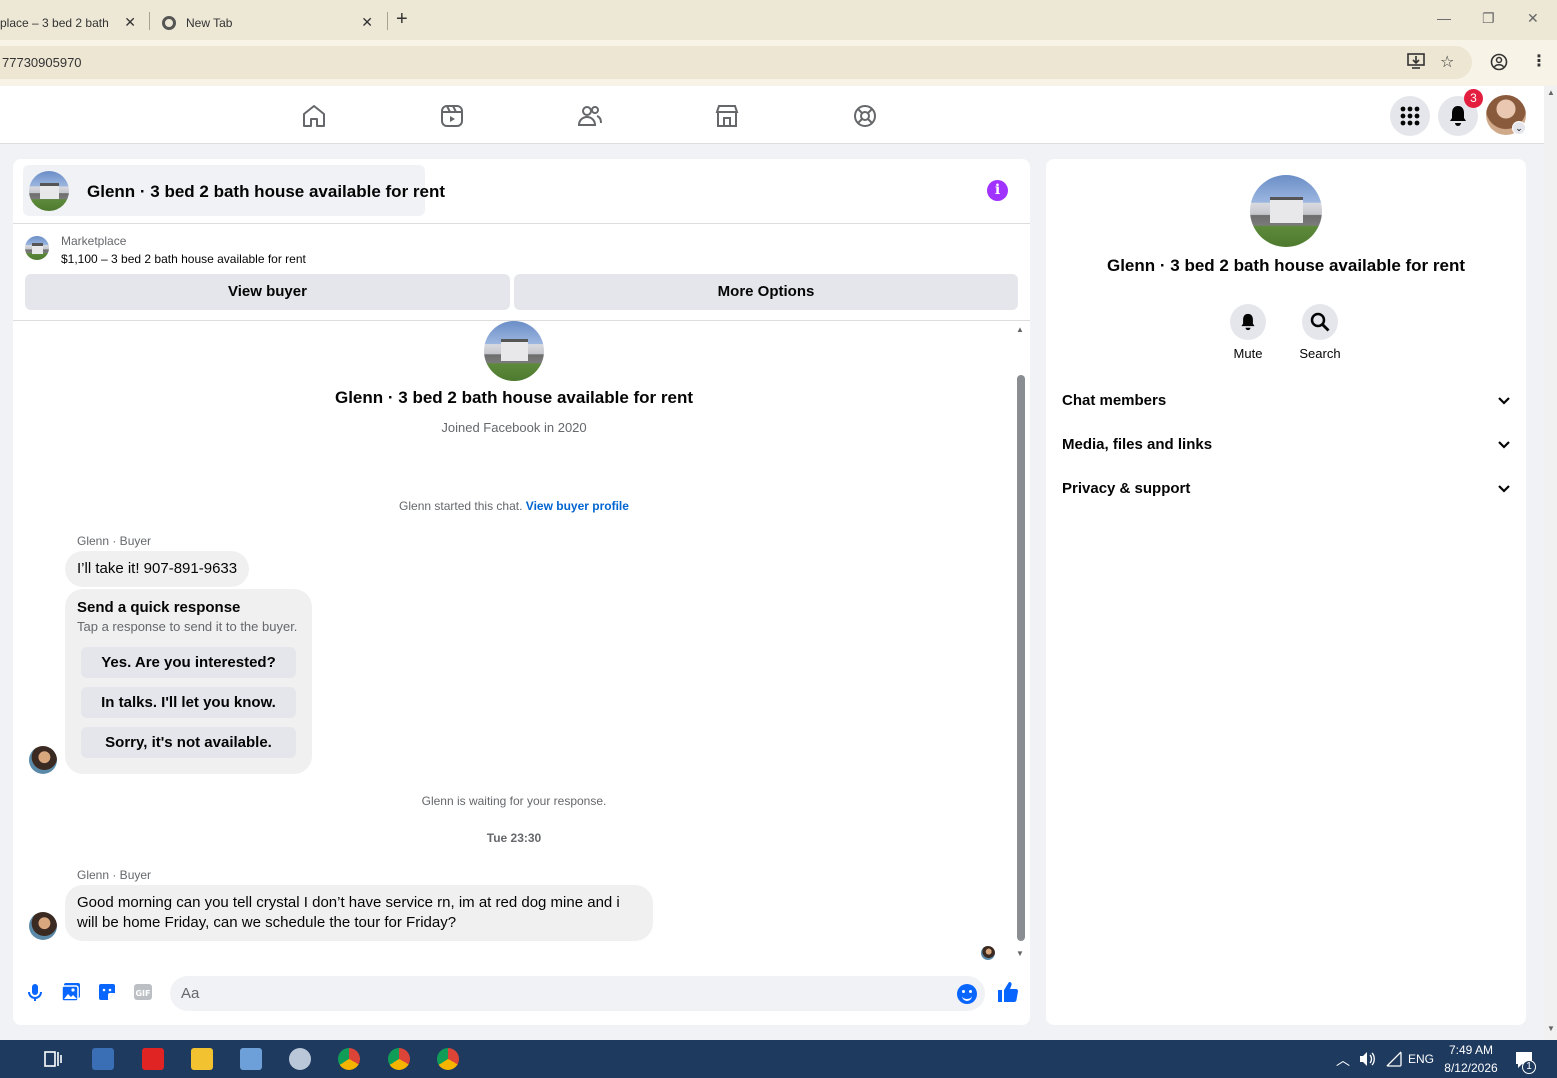  What do you see at coordinates (521, 223) in the screenshot?
I see `divider` at bounding box center [521, 223].